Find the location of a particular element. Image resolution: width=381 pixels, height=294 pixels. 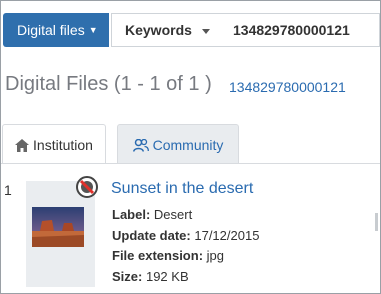

search-field-label: Keywords is located at coordinates (158, 30).